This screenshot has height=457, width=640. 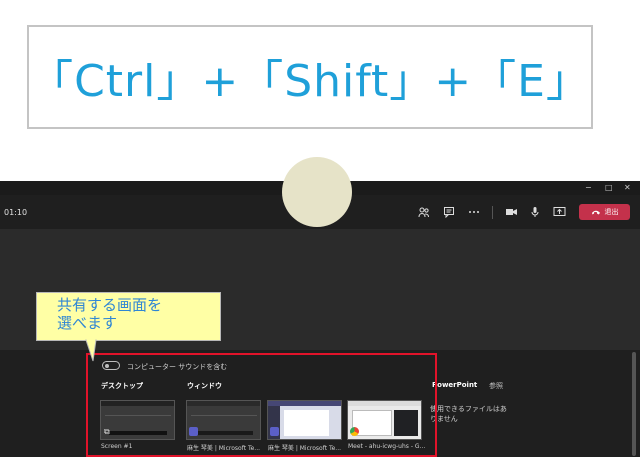 I want to click on maximize-button: □, so click(x=609, y=187).